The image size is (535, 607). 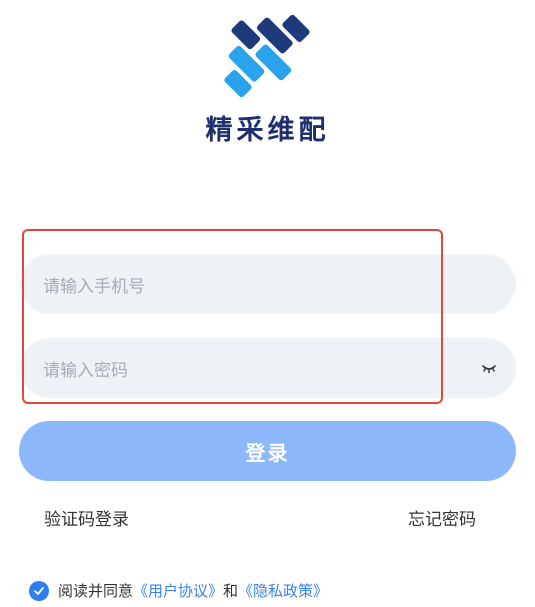 What do you see at coordinates (96, 591) in the screenshot?
I see `agreement-prefix: 阅读并同意` at bounding box center [96, 591].